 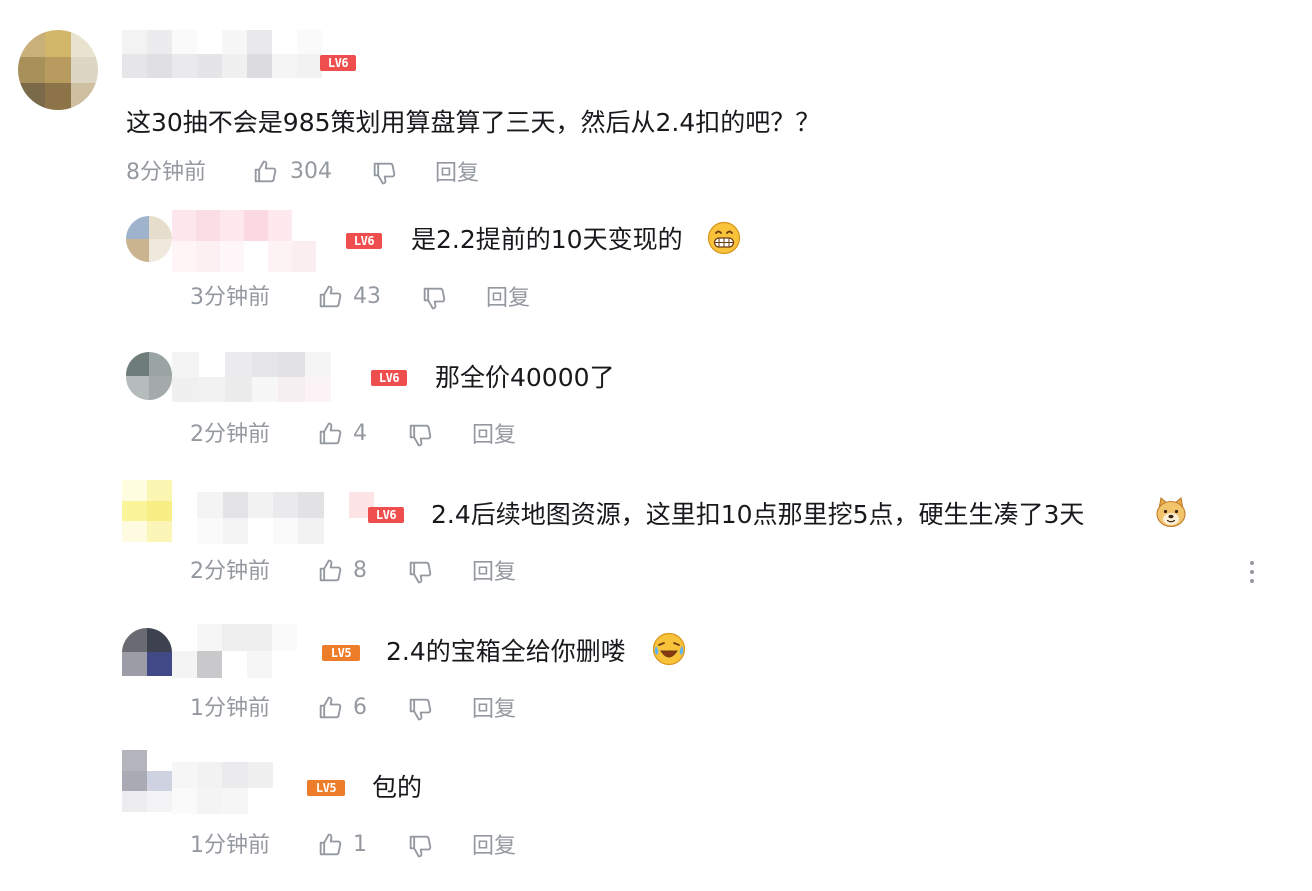 What do you see at coordinates (230, 297) in the screenshot?
I see `reply-time: 3分钟前` at bounding box center [230, 297].